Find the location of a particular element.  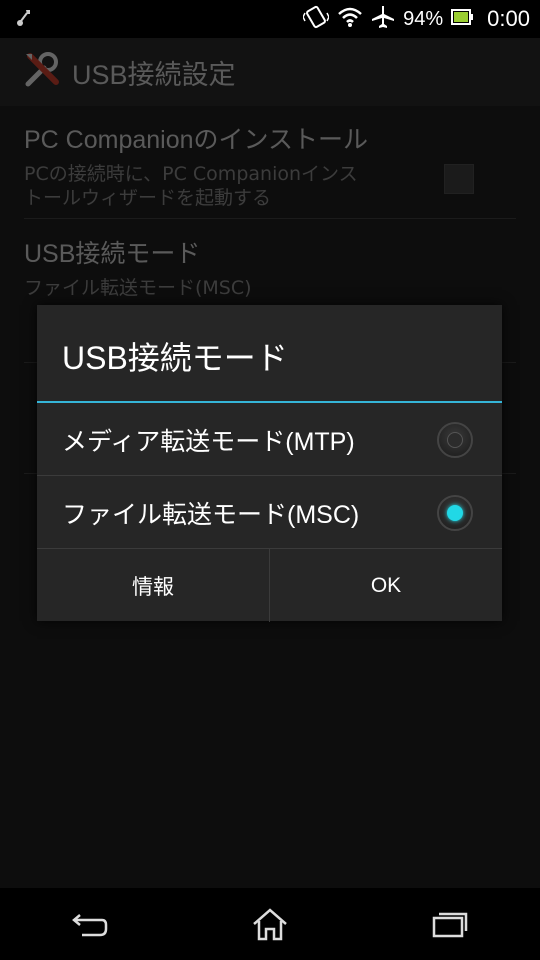

navigation-bar is located at coordinates (270, 924).